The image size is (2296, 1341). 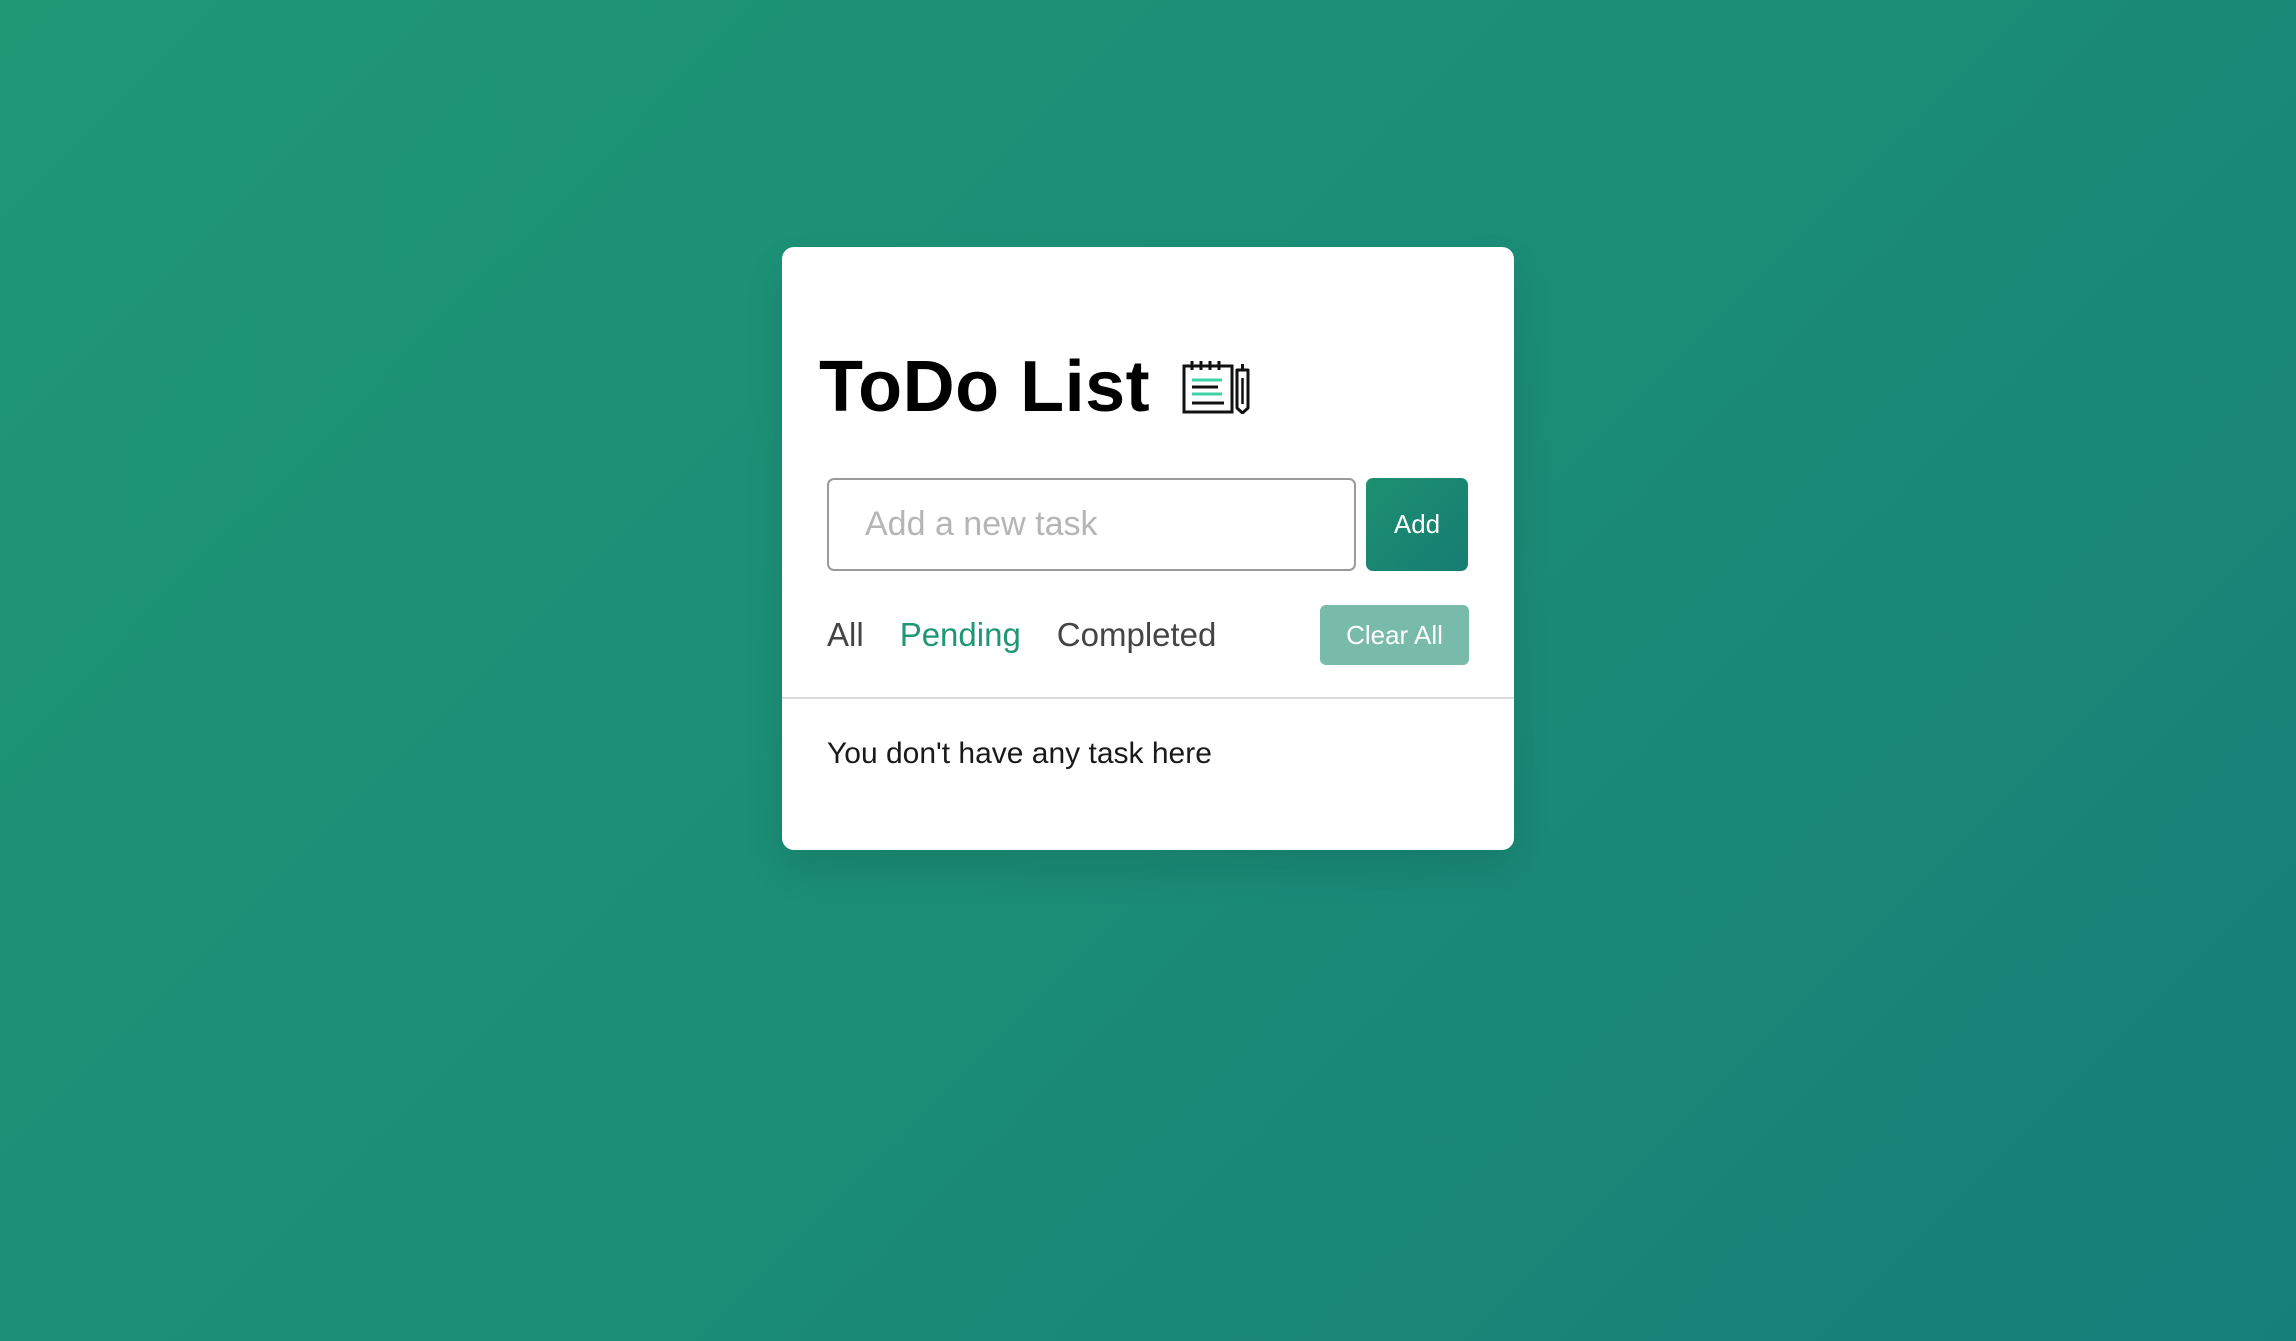 What do you see at coordinates (1021, 635) in the screenshot?
I see `filter-tabs: All Pending Completed` at bounding box center [1021, 635].